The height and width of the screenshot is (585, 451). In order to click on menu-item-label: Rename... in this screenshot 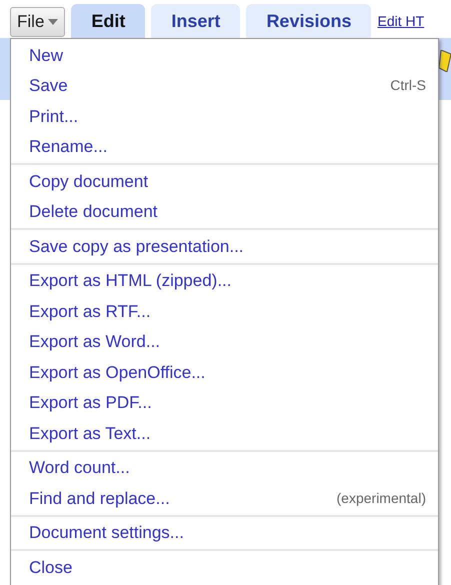, I will do `click(68, 147)`.